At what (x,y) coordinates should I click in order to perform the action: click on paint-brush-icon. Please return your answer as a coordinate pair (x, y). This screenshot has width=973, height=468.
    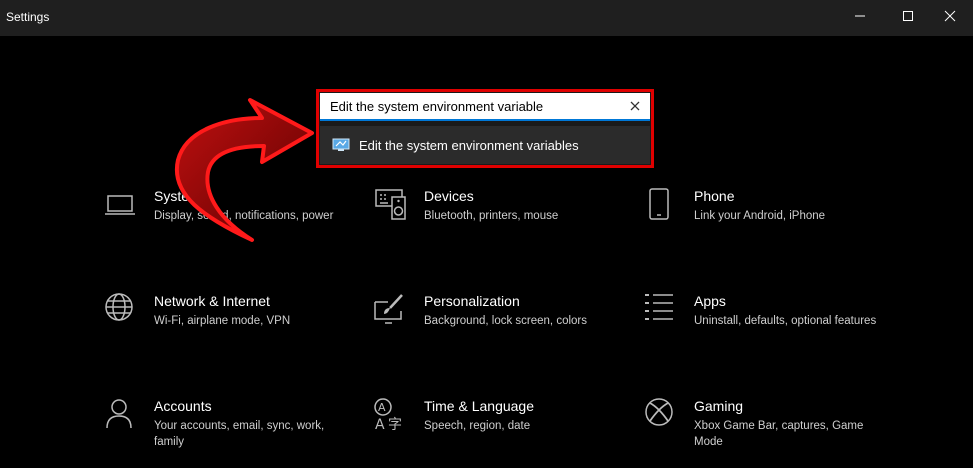
    Looking at the image, I should click on (388, 309).